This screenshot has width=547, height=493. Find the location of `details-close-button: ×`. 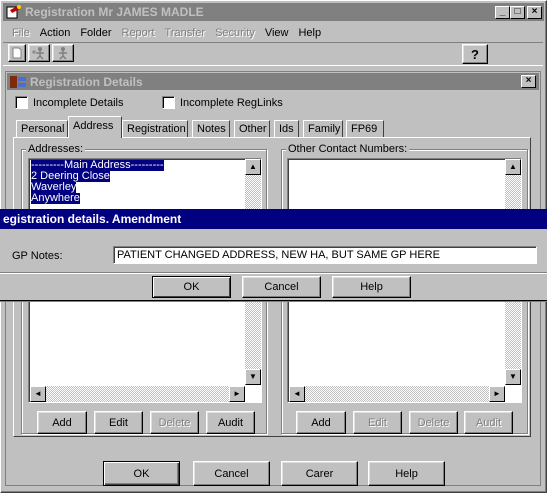

details-close-button: × is located at coordinates (528, 81).